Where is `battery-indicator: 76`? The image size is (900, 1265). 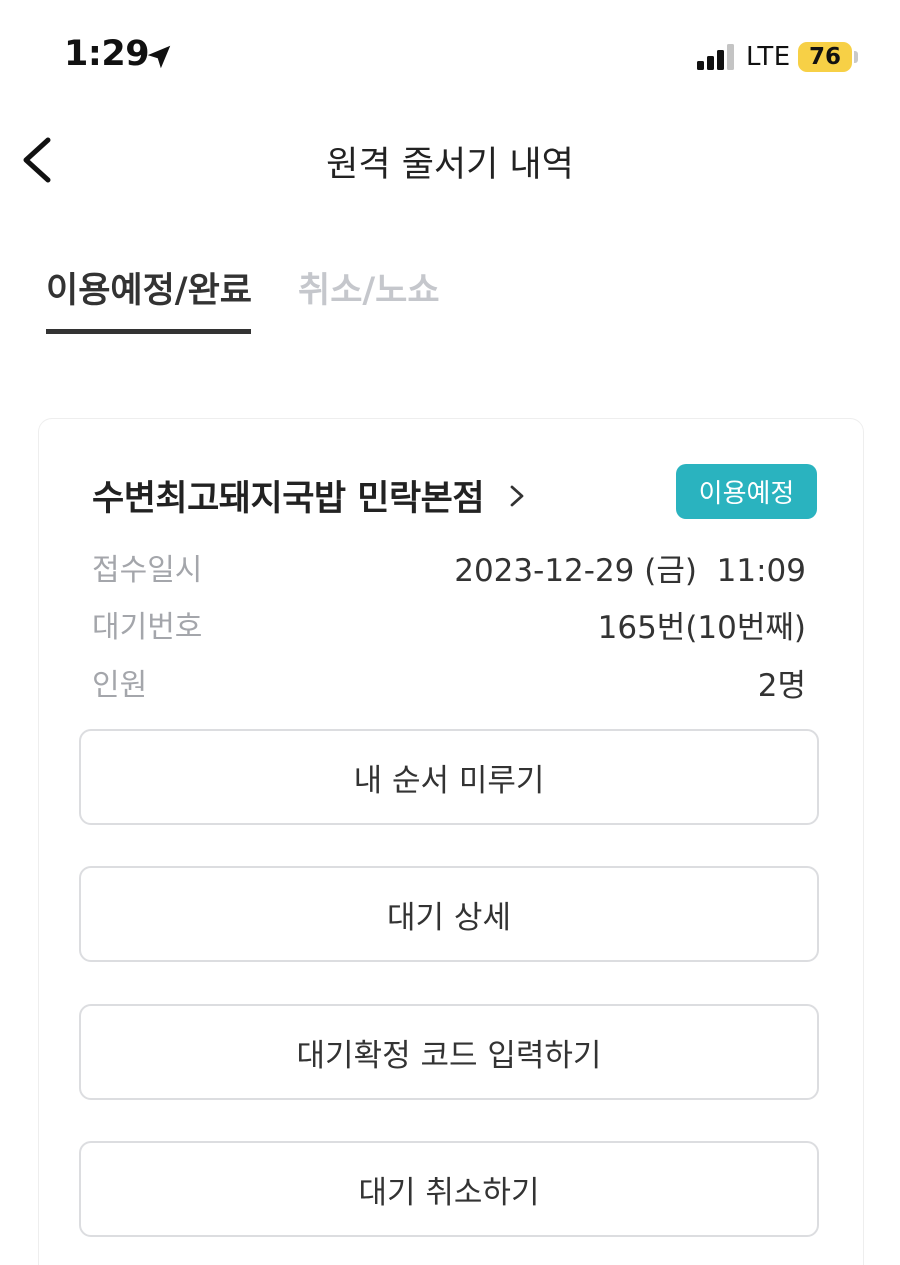
battery-indicator: 76 is located at coordinates (825, 57).